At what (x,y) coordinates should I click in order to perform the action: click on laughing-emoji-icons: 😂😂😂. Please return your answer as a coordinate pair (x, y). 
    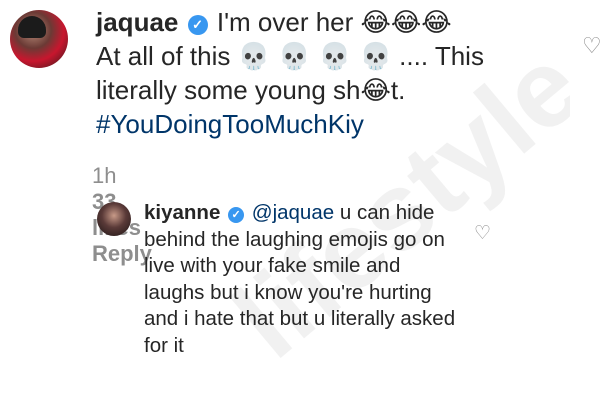
    Looking at the image, I should click on (406, 23).